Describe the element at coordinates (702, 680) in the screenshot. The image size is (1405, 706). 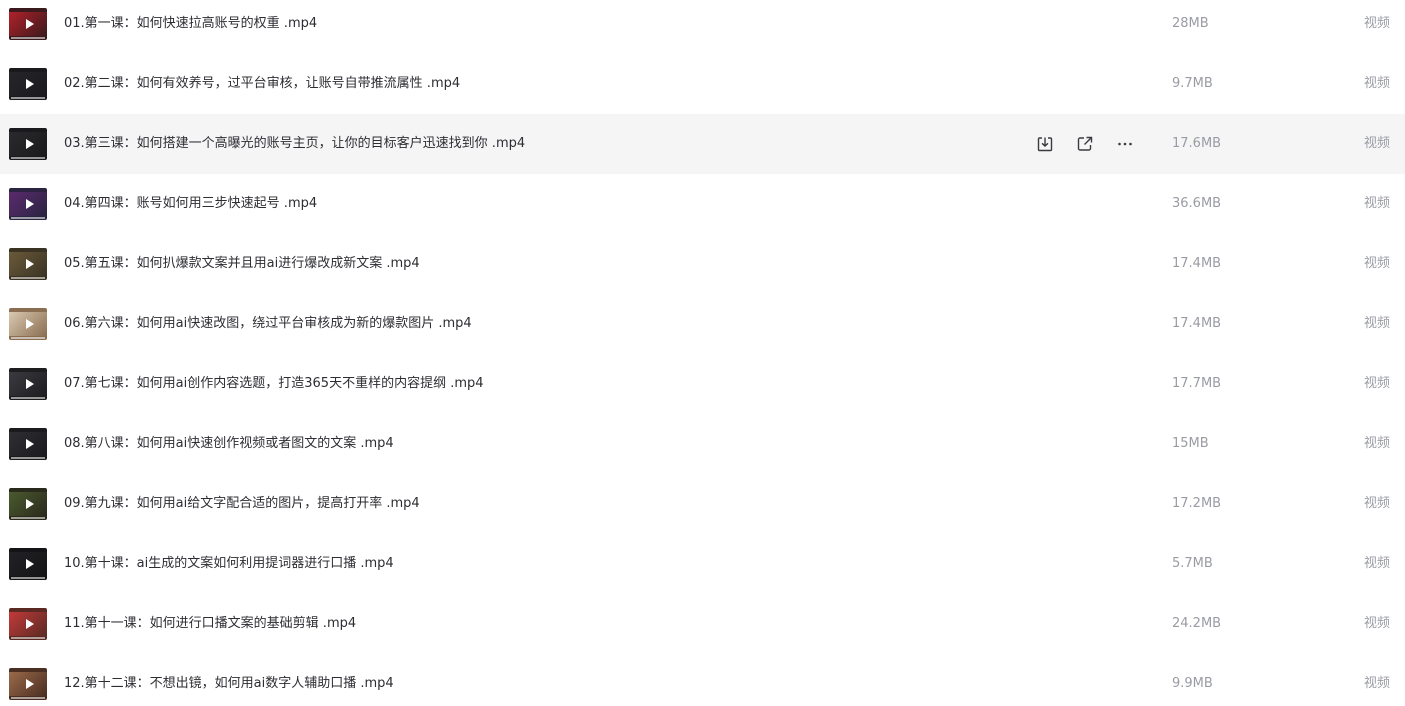
I see `file-row: 12.第十二课：不想出镜，如何用ai数字人辅助口播 .mp4 9.9MB 视频` at that location.